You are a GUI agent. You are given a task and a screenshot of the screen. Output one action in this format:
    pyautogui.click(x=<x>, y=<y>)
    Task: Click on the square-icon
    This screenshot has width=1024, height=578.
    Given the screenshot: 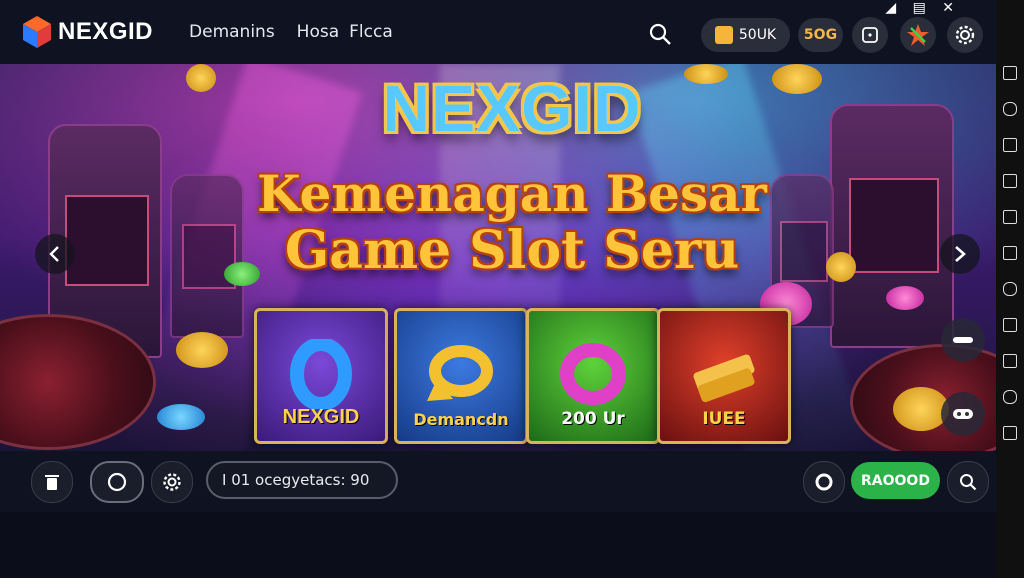 What is the action you would take?
    pyautogui.click(x=870, y=35)
    